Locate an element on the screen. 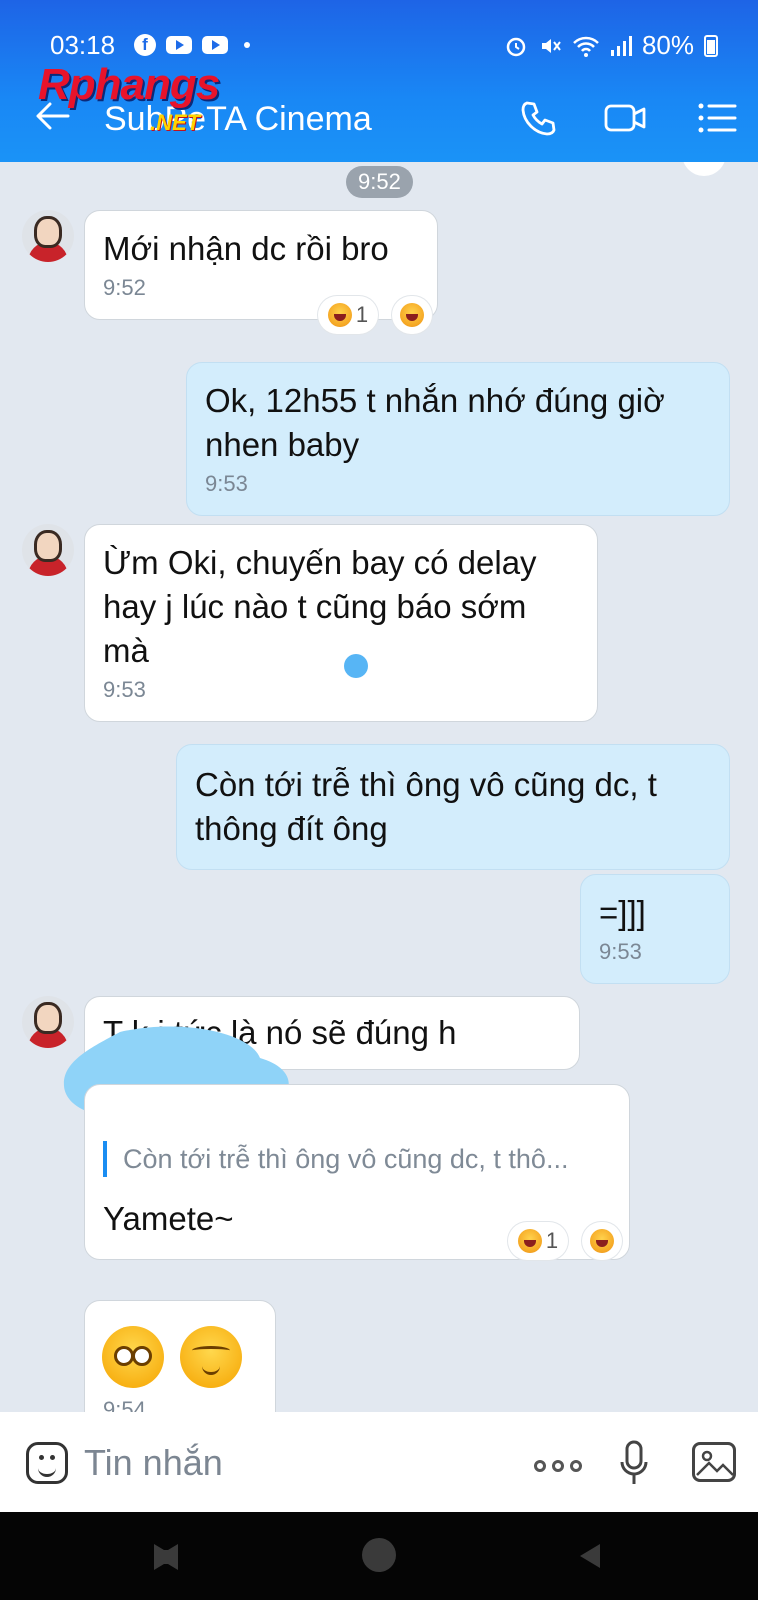  notification-icons: f is located at coordinates (192, 45).